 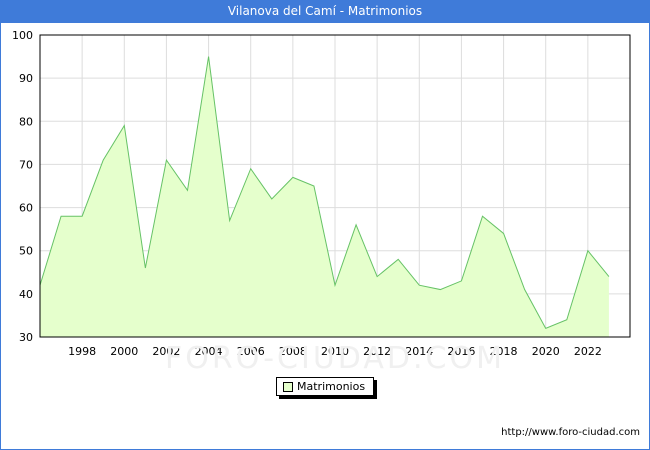 What do you see at coordinates (331, 386) in the screenshot?
I see `legend-label: Matrimonios` at bounding box center [331, 386].